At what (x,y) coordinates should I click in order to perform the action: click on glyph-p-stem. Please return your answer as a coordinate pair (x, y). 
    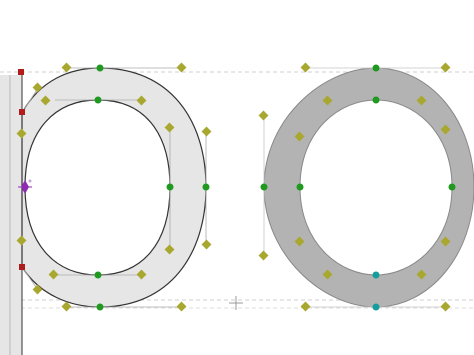
    Looking at the image, I should click on (11, 215).